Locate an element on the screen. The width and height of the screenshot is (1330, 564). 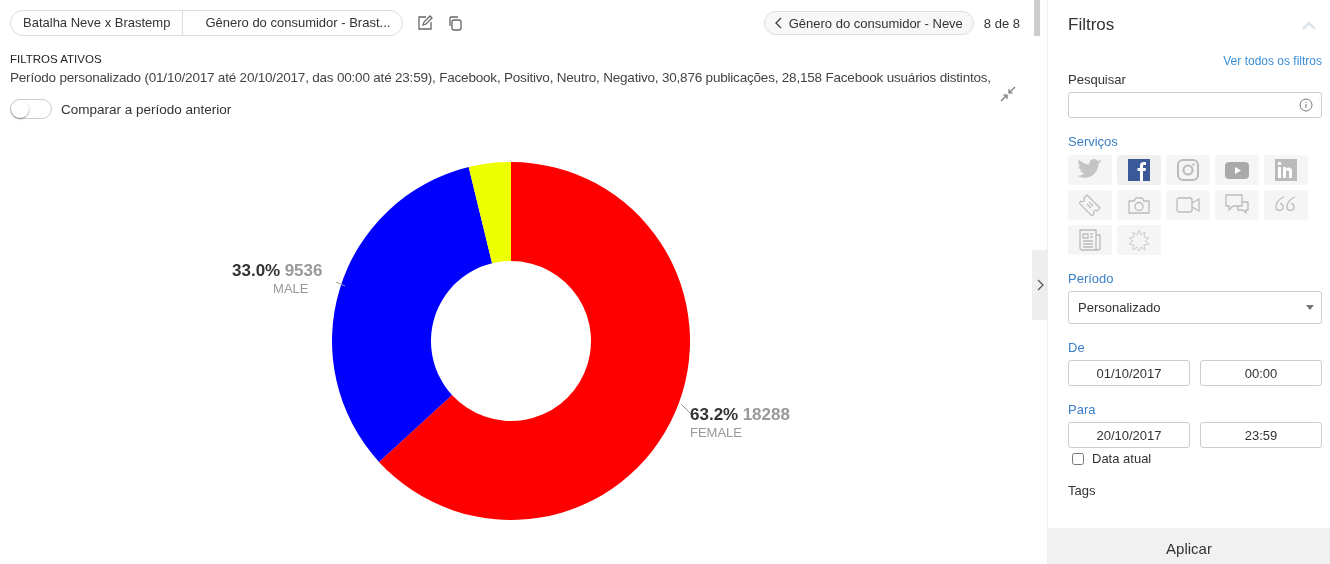
chevron-right-icon is located at coordinates (1039, 285).